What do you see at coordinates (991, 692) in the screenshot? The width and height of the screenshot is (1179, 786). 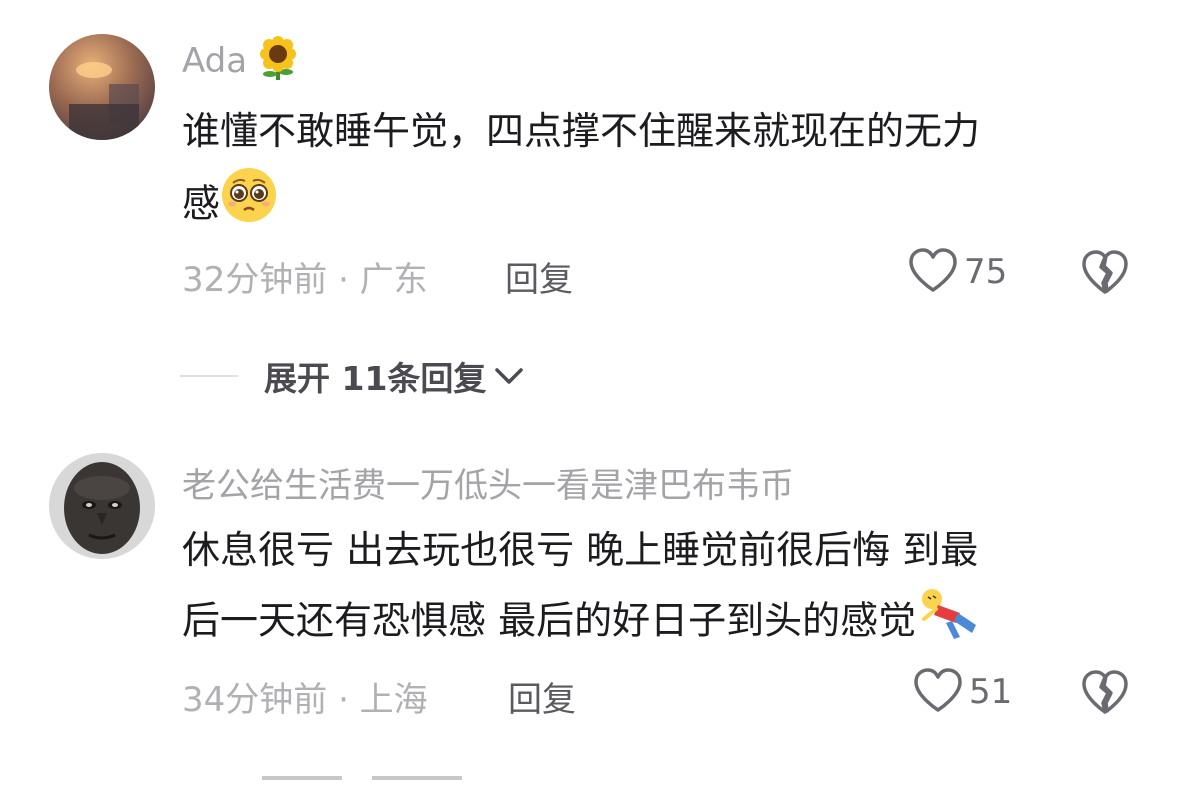 I see `like-count: 51` at bounding box center [991, 692].